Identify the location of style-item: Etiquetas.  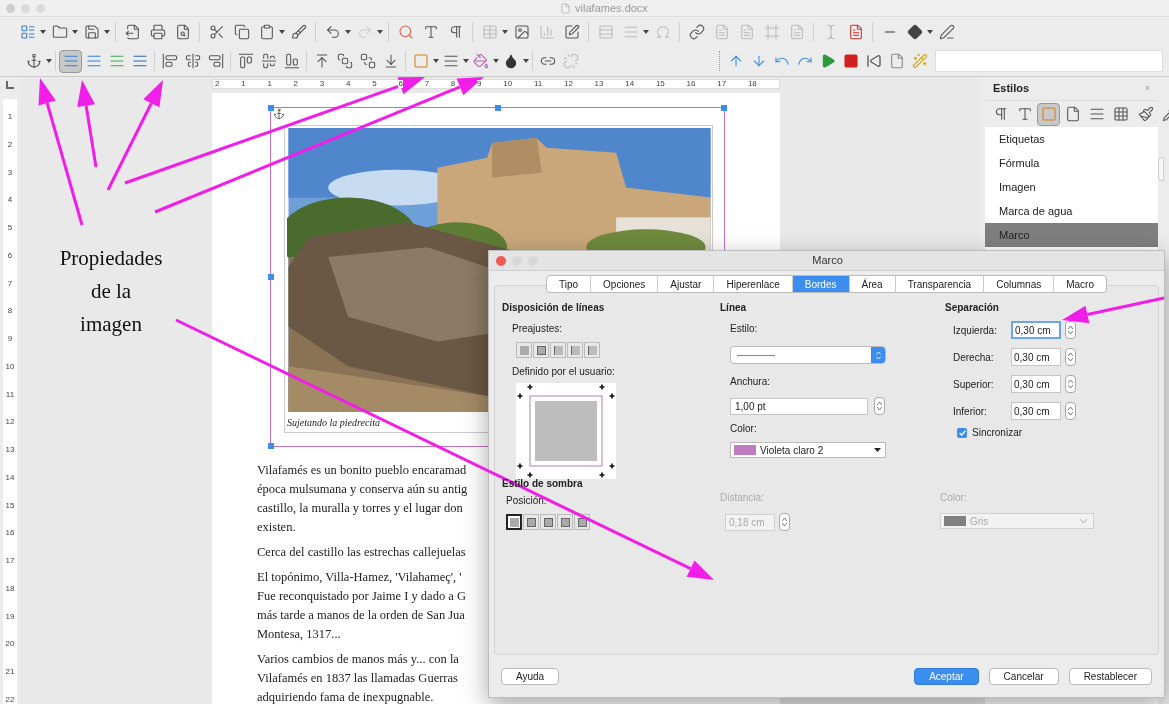
(1071, 139).